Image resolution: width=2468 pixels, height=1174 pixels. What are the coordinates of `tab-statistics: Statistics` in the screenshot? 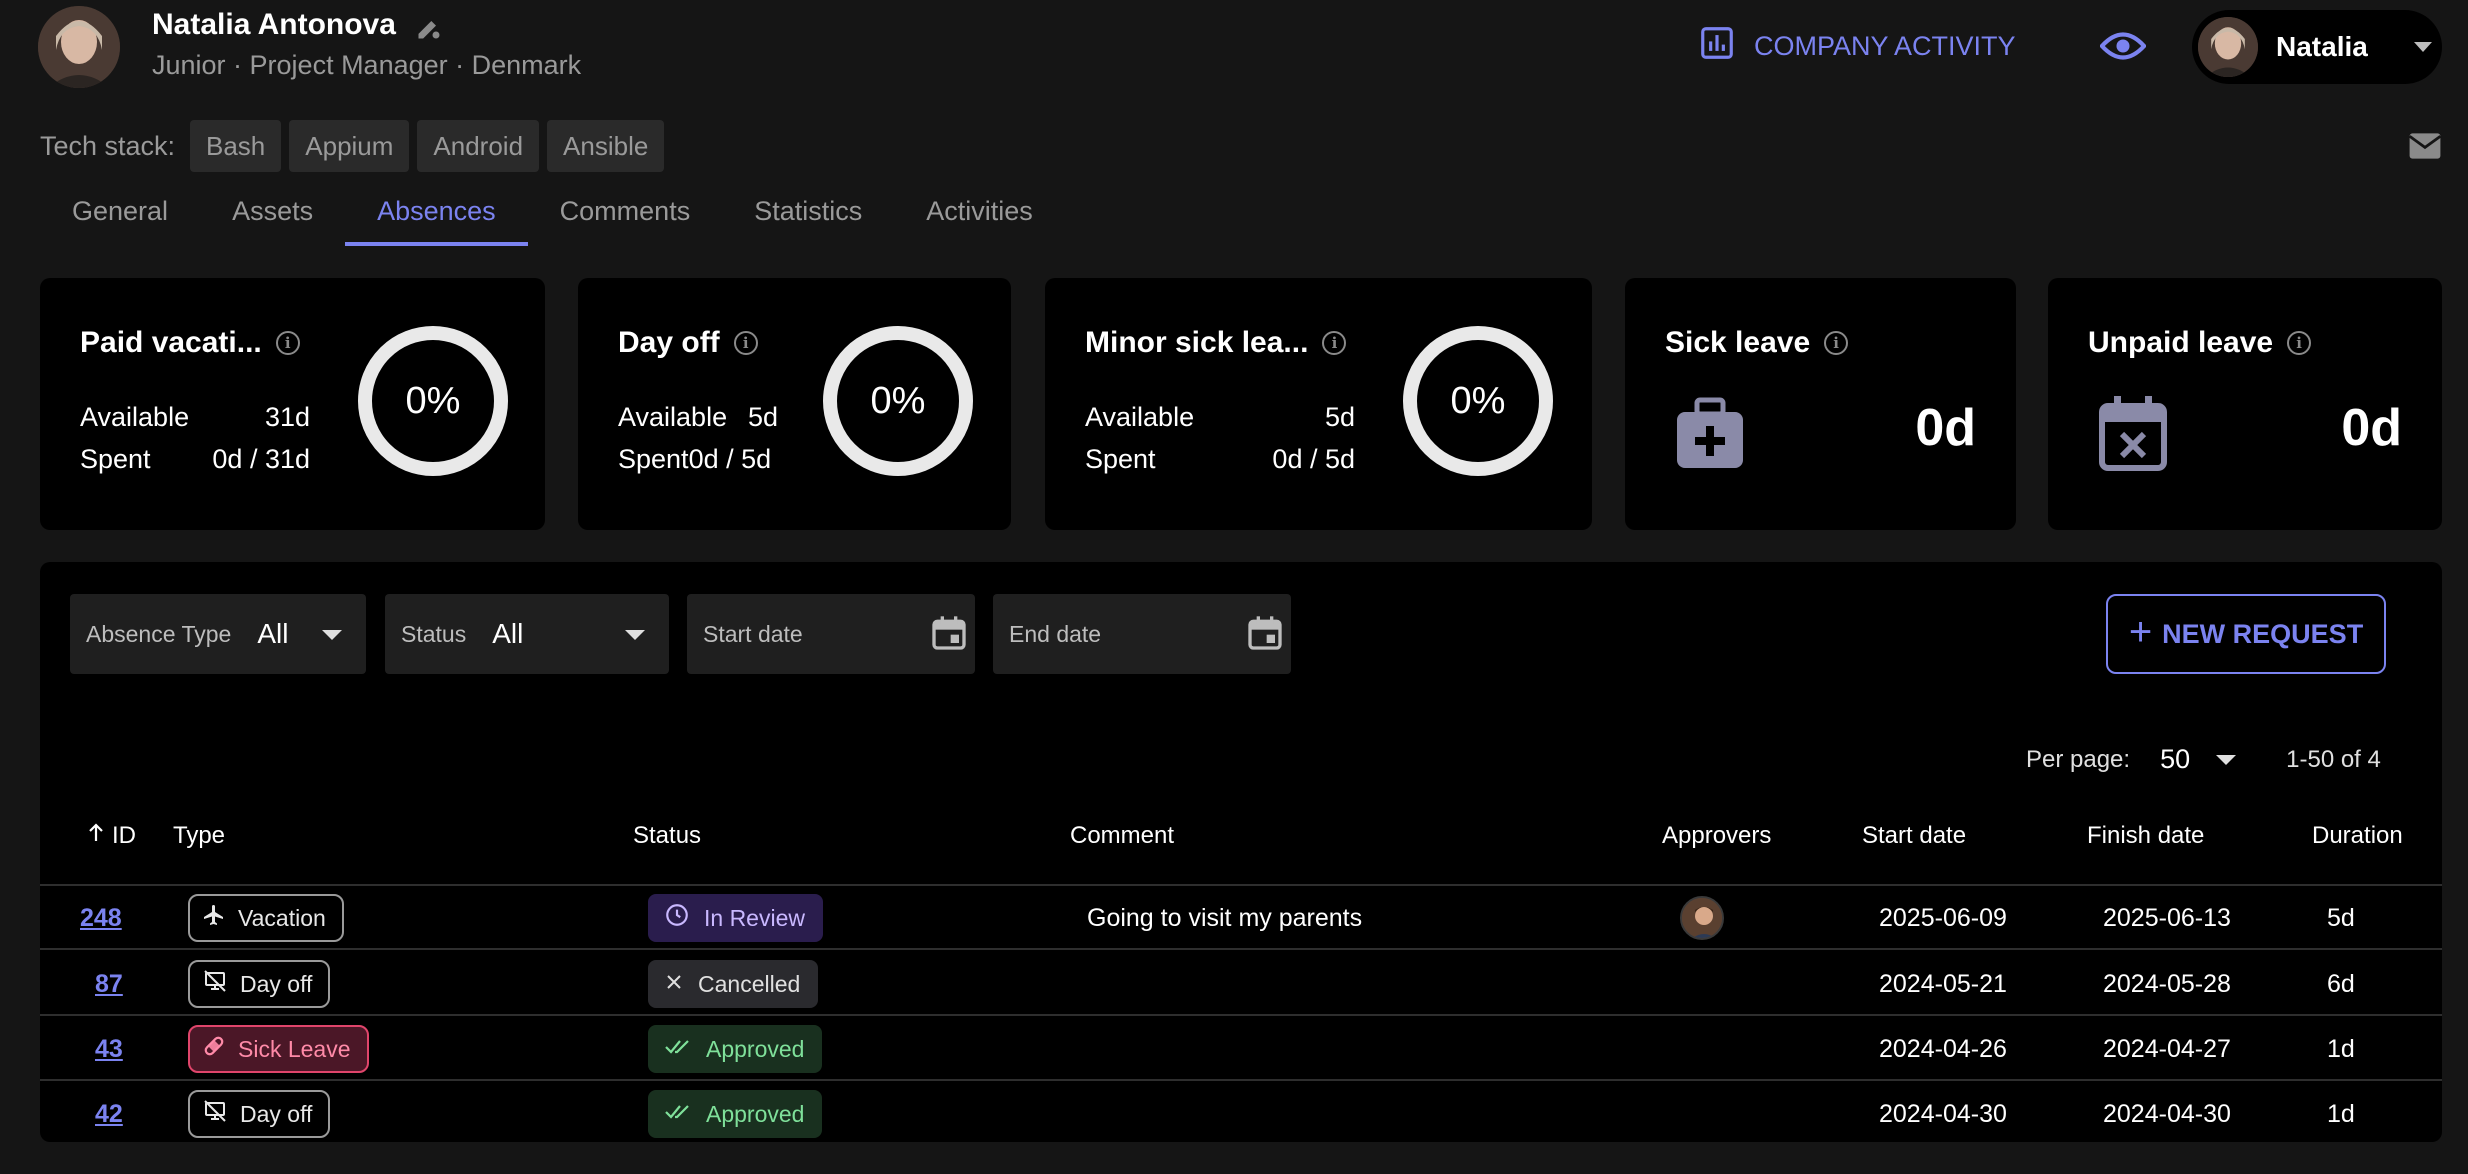 It's located at (808, 216).